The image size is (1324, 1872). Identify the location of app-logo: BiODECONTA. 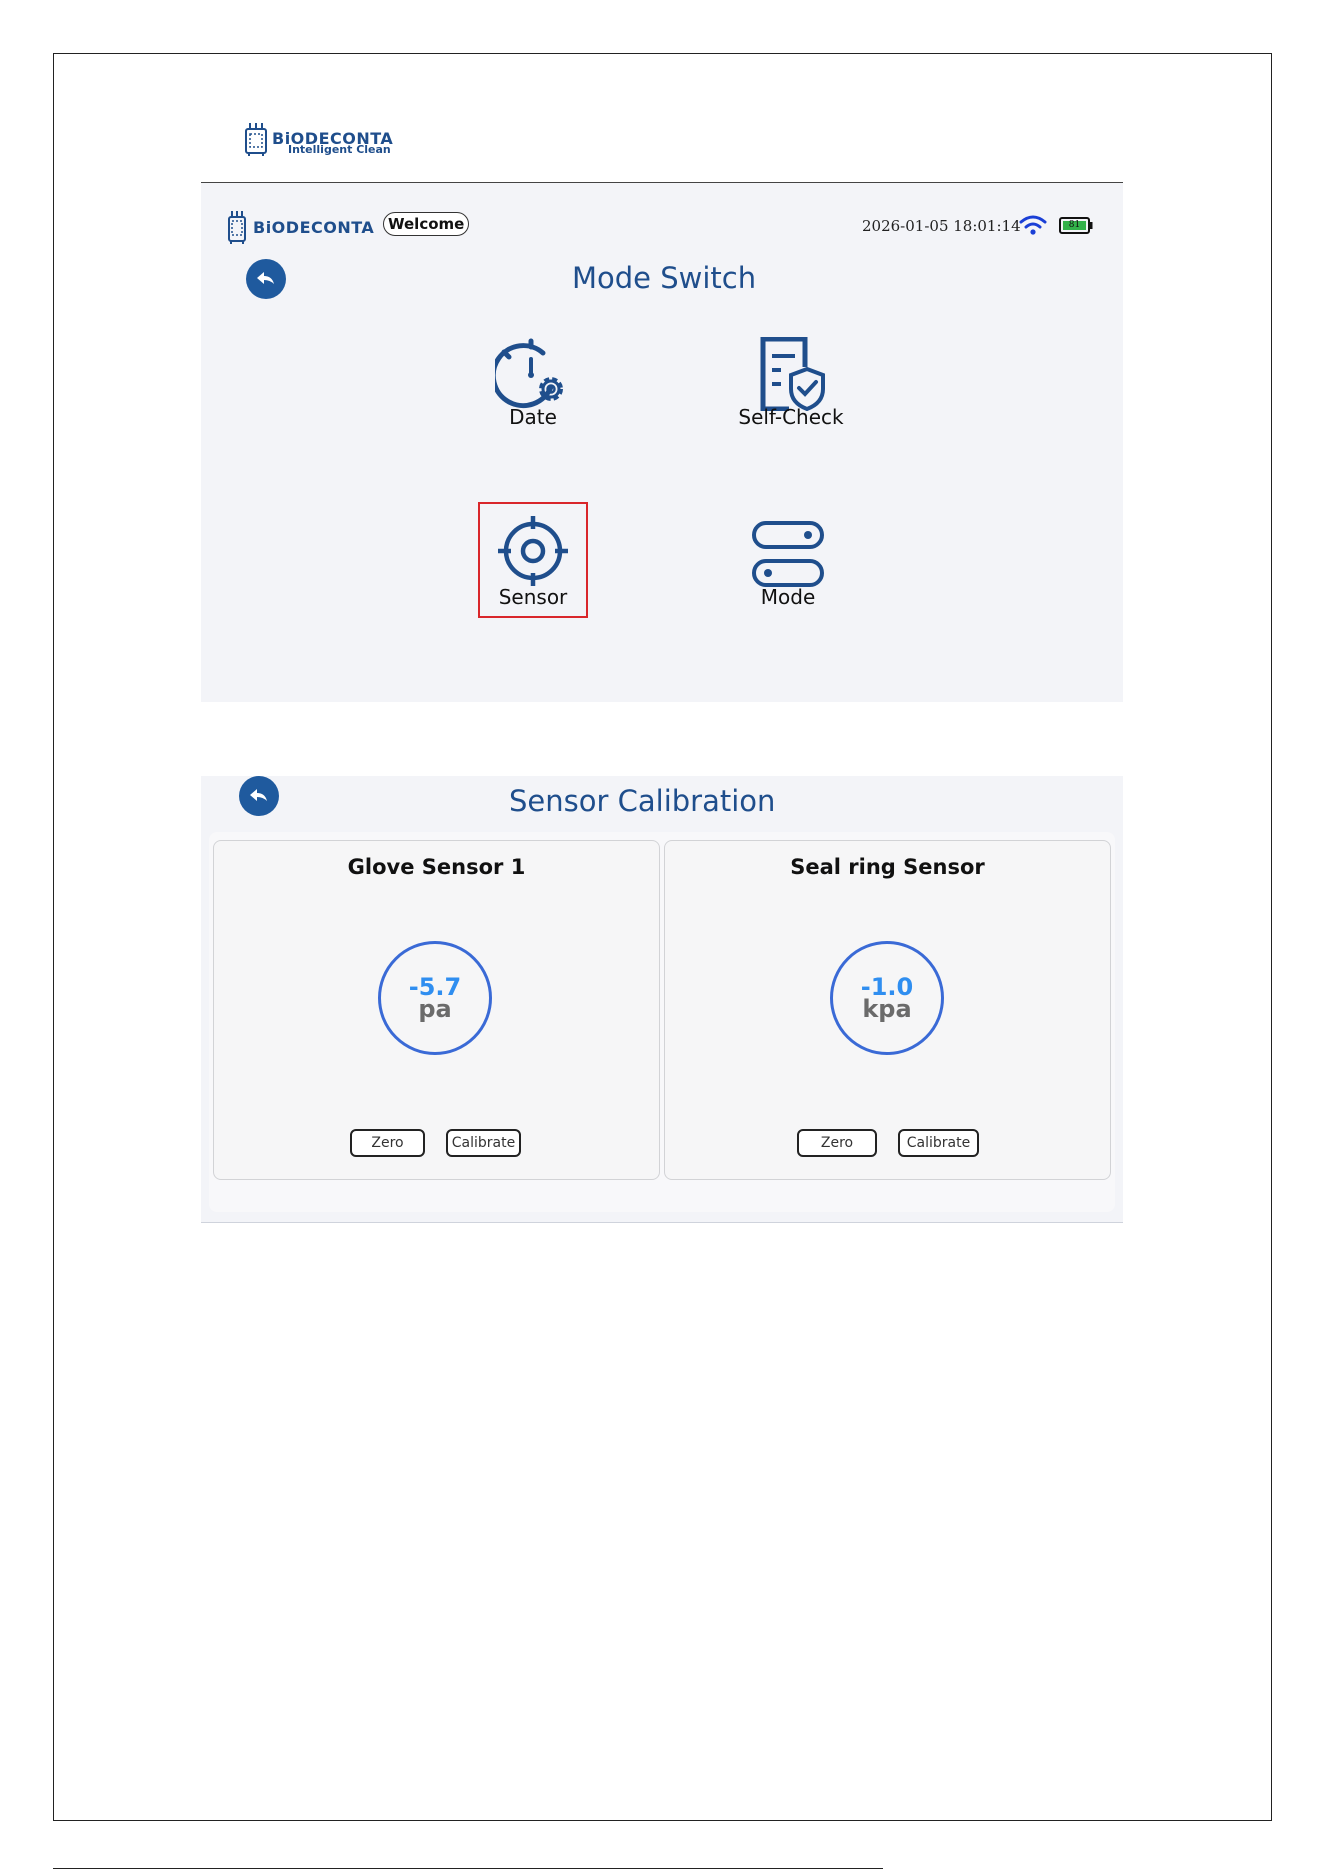
(300, 227).